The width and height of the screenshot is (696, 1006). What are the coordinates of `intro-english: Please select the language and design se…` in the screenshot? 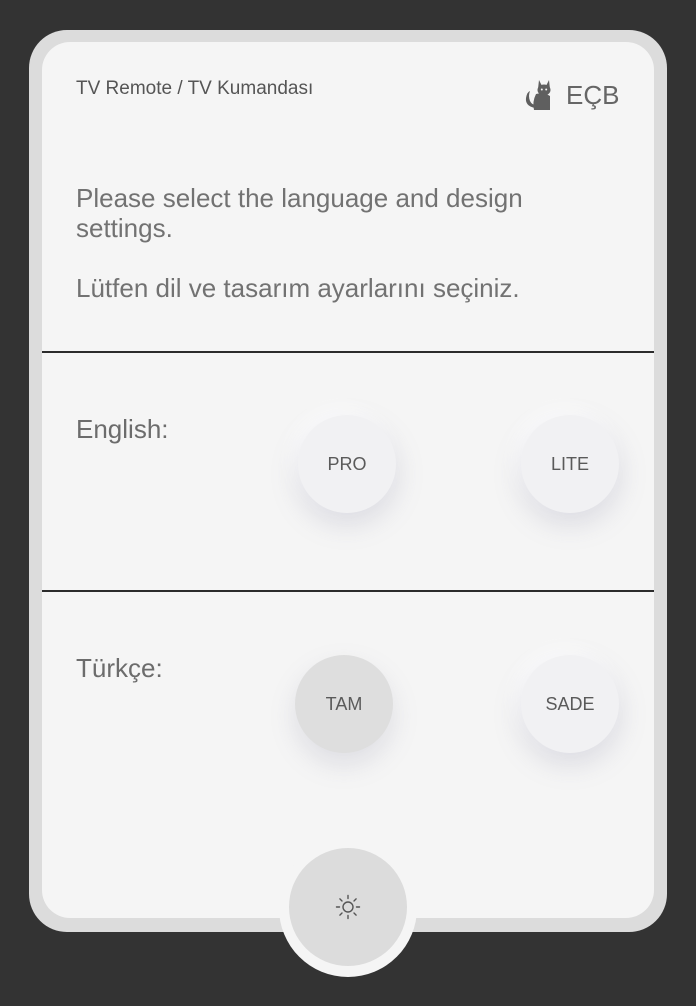 It's located at (299, 213).